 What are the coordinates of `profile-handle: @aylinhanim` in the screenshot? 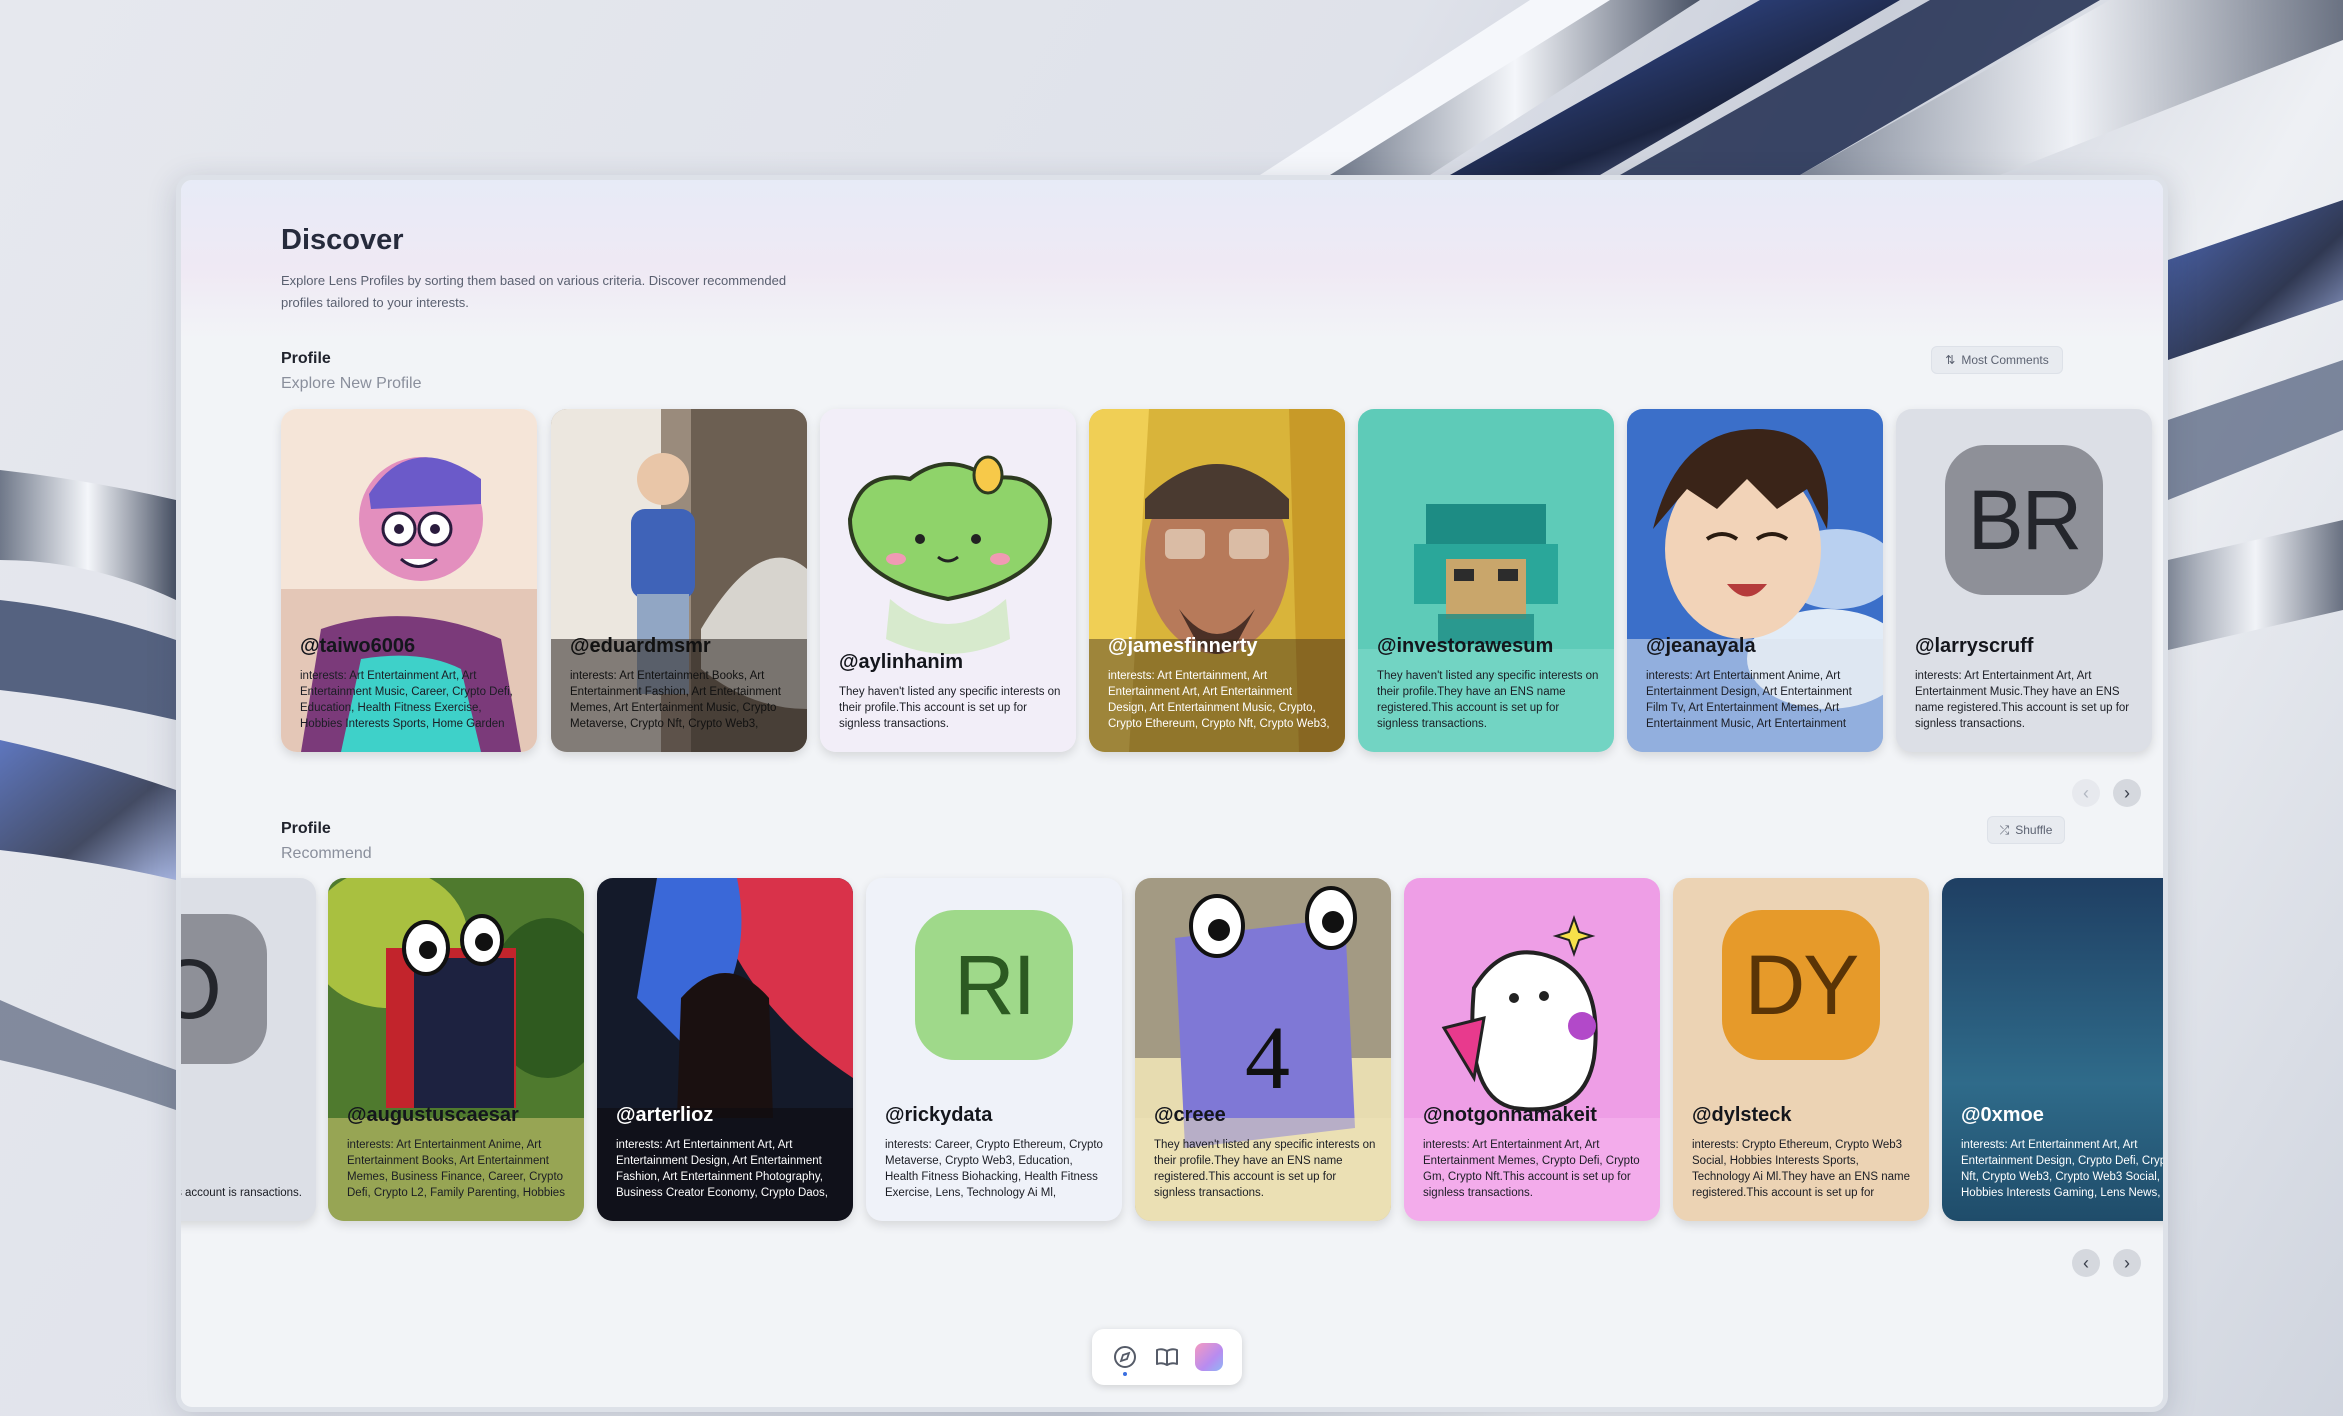 It's located at (901, 662).